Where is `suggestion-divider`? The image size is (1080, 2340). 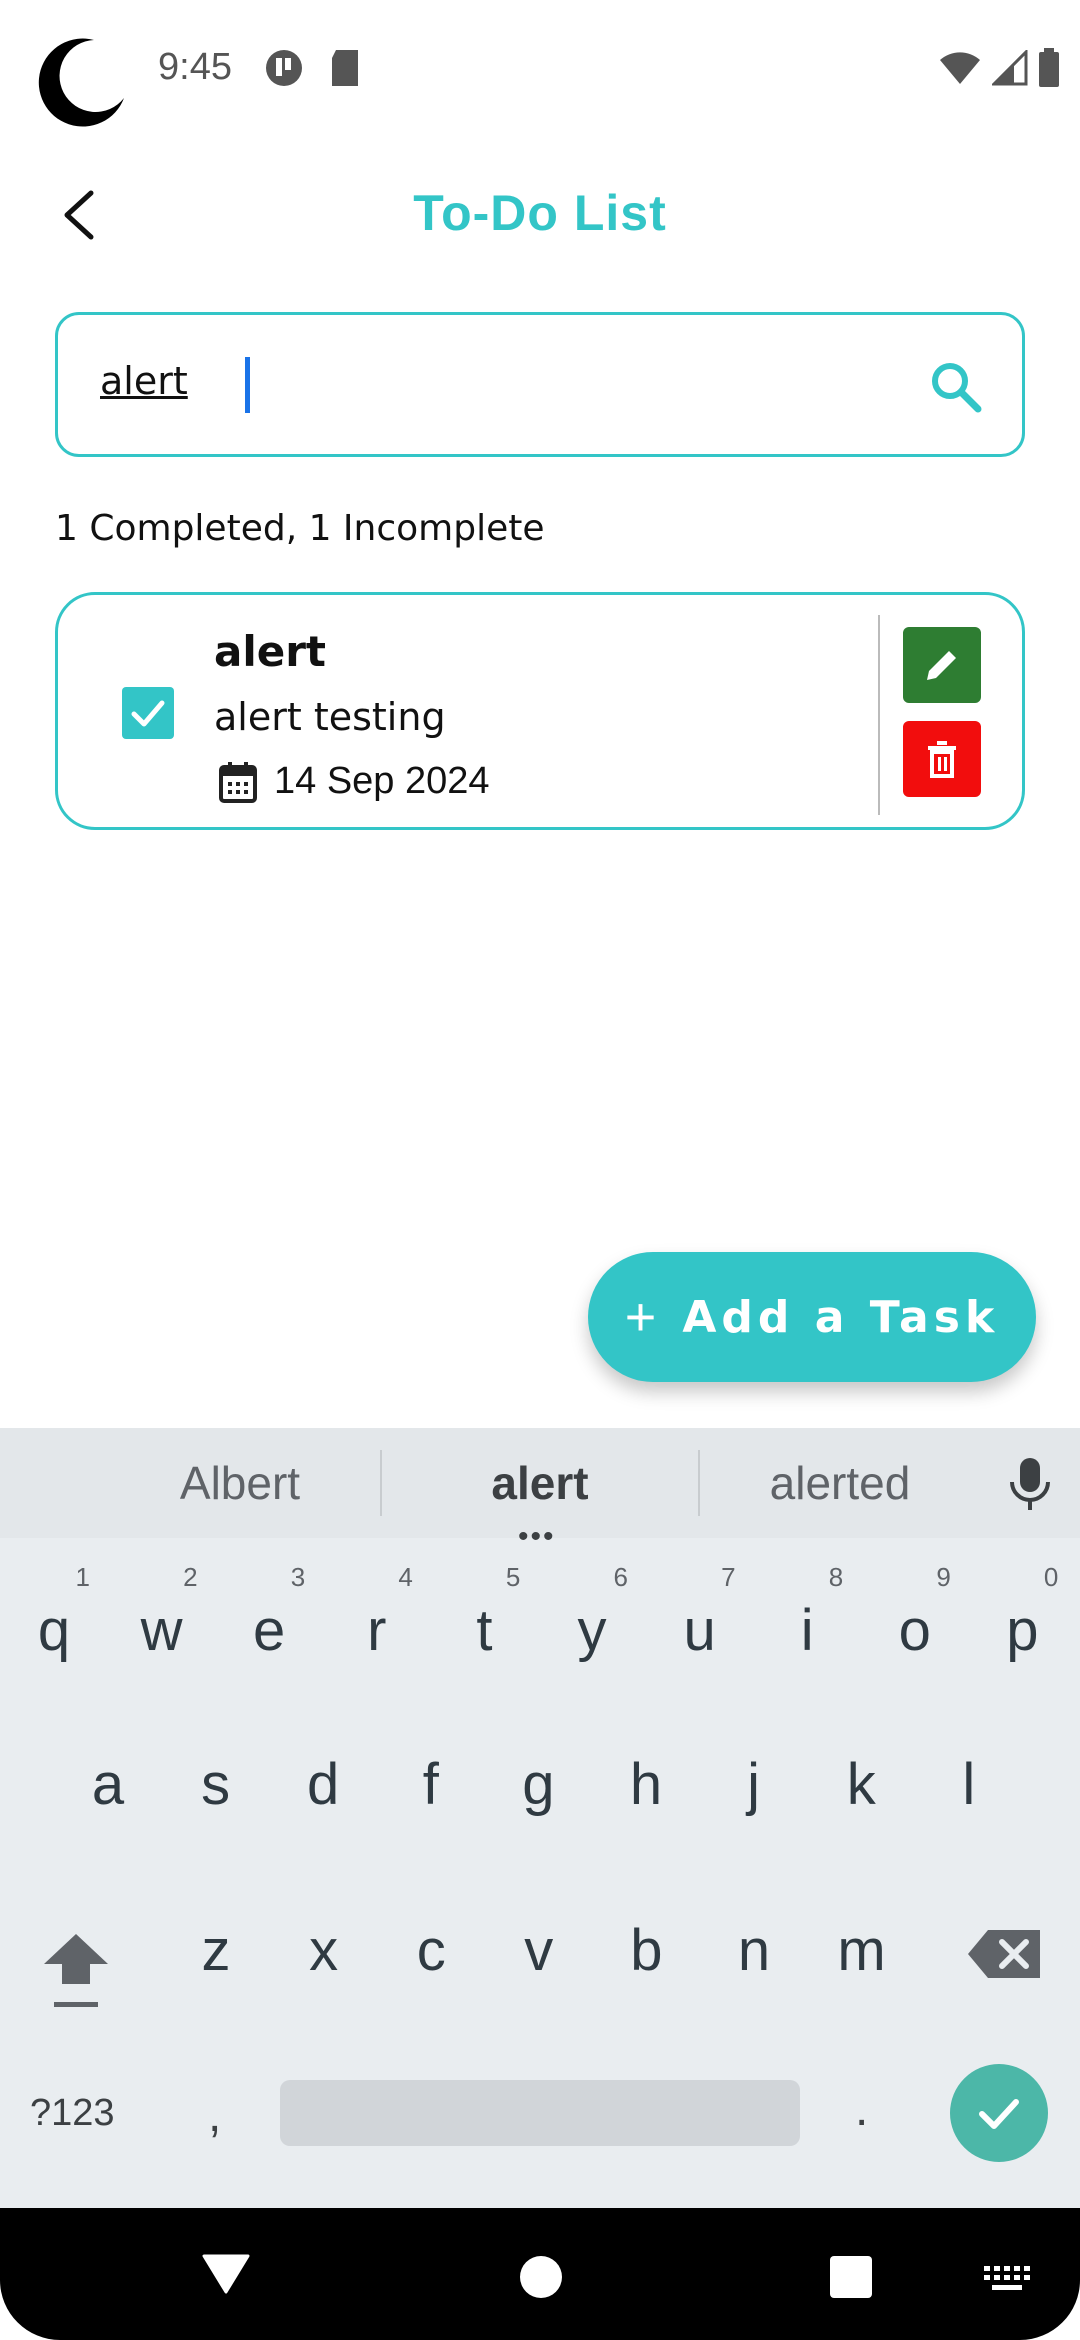 suggestion-divider is located at coordinates (381, 1483).